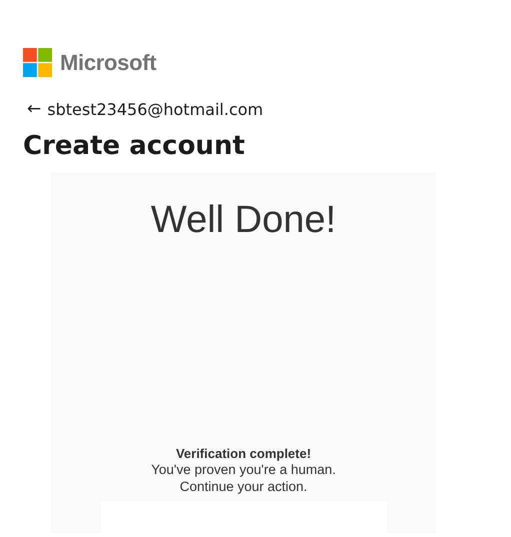  I want to click on challenge-title: Well Done!, so click(243, 220).